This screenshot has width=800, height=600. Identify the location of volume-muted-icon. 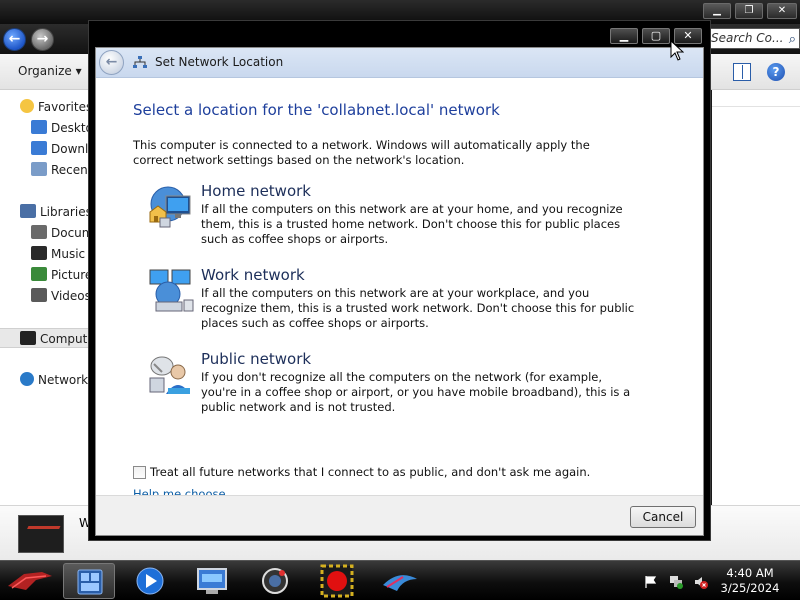
(701, 582).